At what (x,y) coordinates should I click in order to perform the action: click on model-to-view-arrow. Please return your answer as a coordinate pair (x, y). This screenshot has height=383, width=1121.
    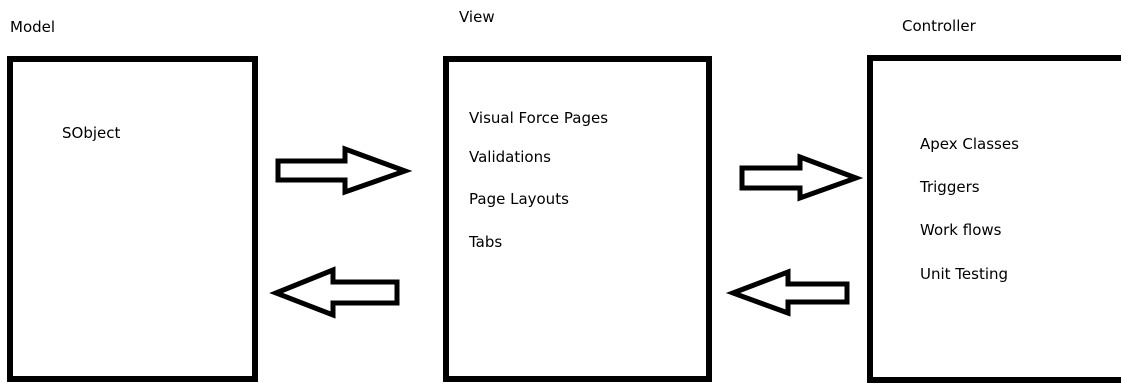
    Looking at the image, I should click on (344, 170).